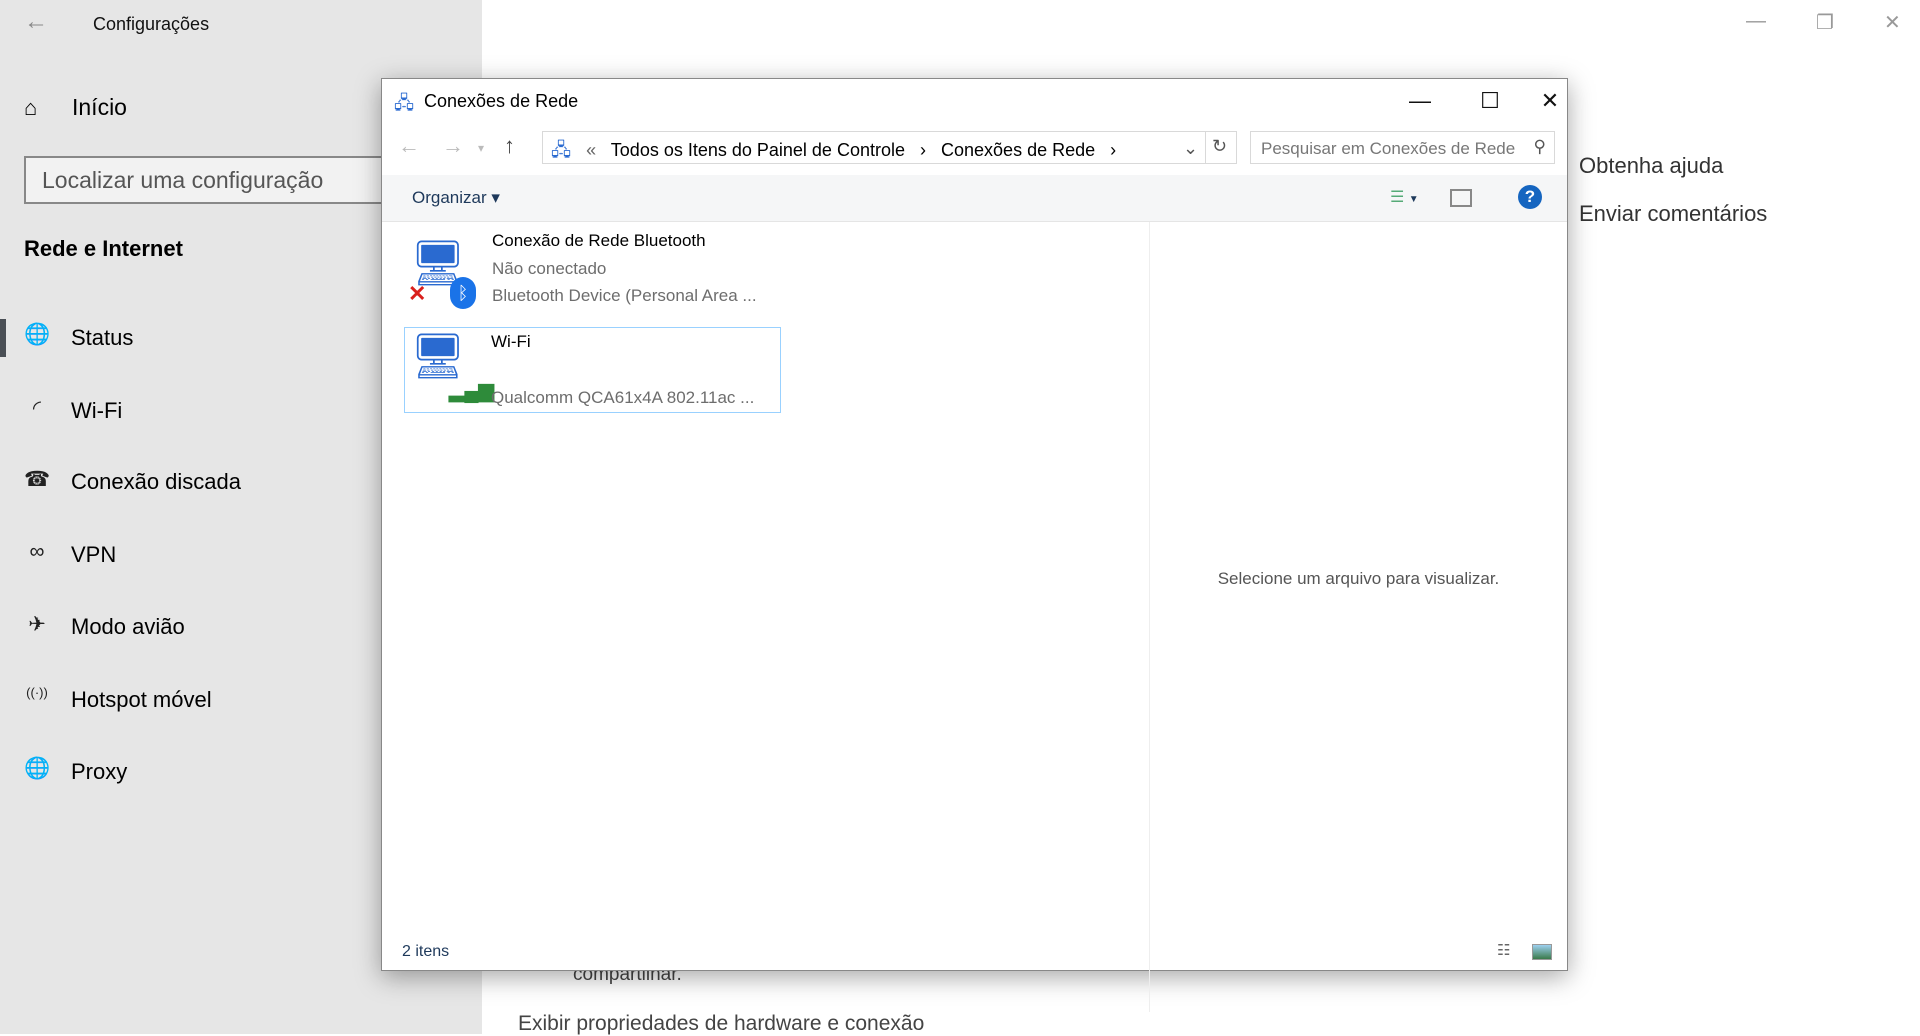 The width and height of the screenshot is (1920, 1036). What do you see at coordinates (1190, 148) in the screenshot?
I see `address-dropdown-icon: ⌄` at bounding box center [1190, 148].